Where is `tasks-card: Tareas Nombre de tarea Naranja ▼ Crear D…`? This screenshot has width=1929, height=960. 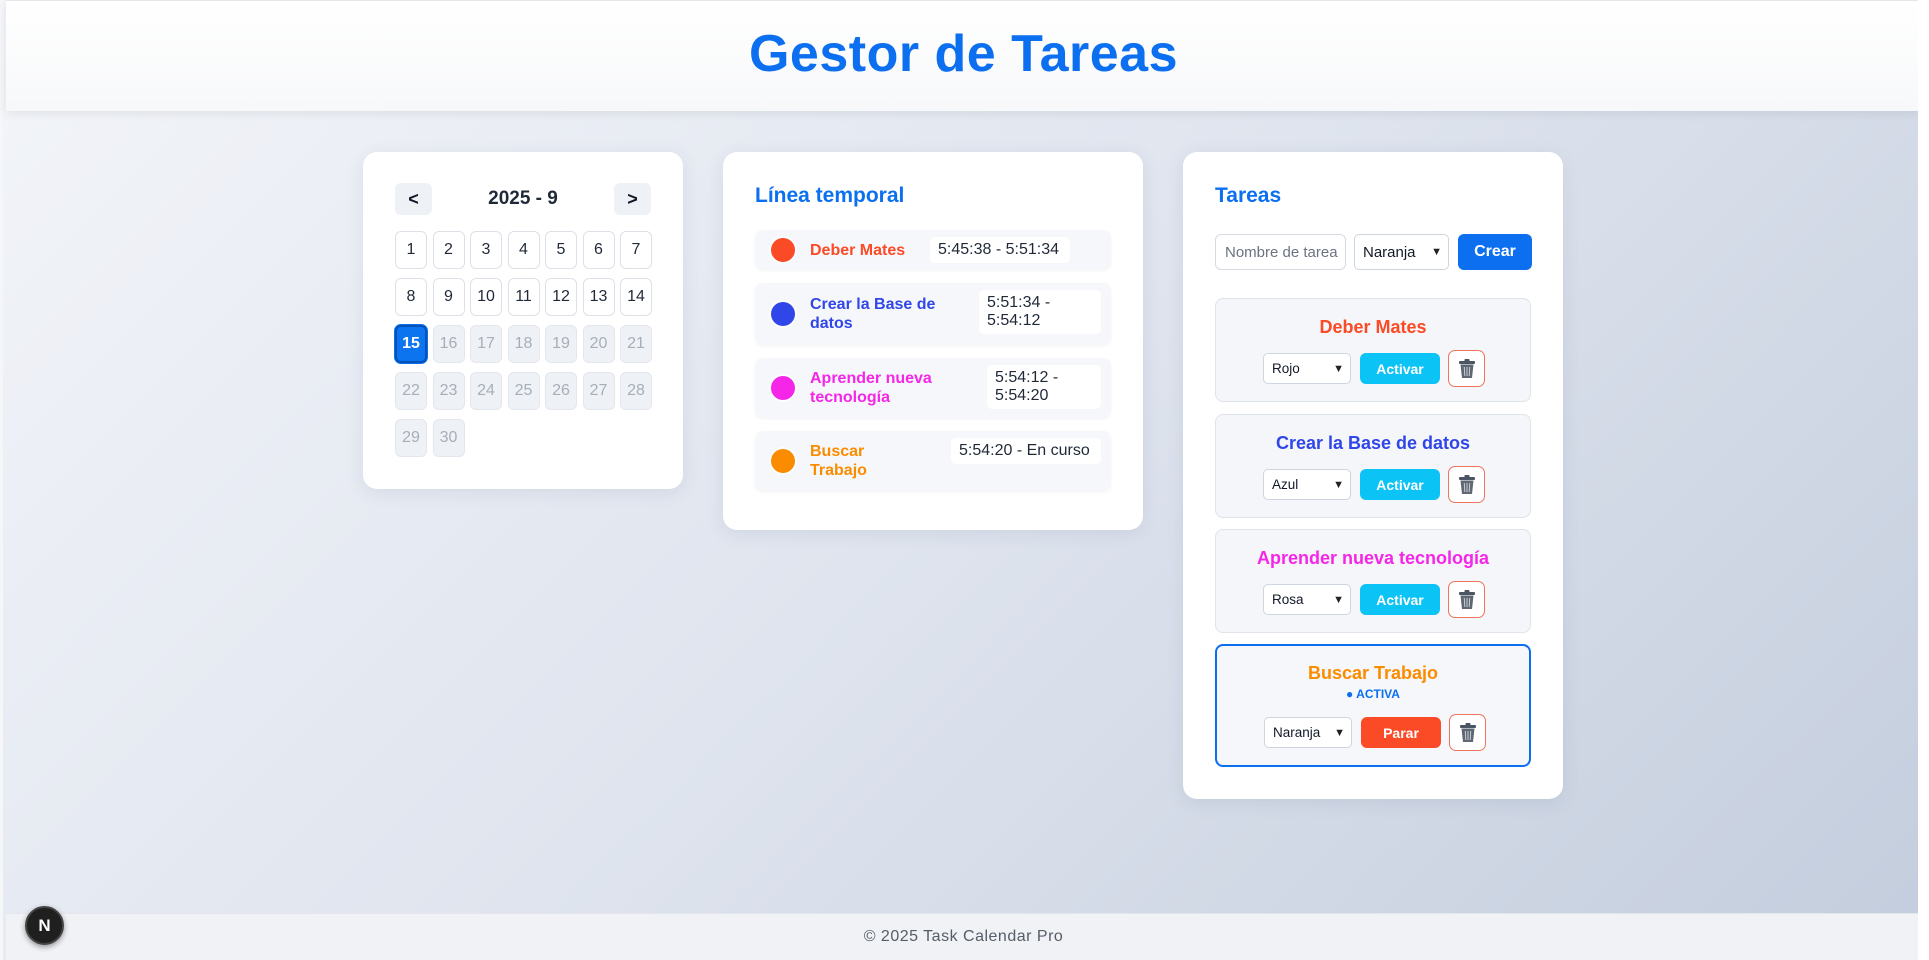 tasks-card: Tareas Nombre de tarea Naranja ▼ Crear D… is located at coordinates (1373, 475).